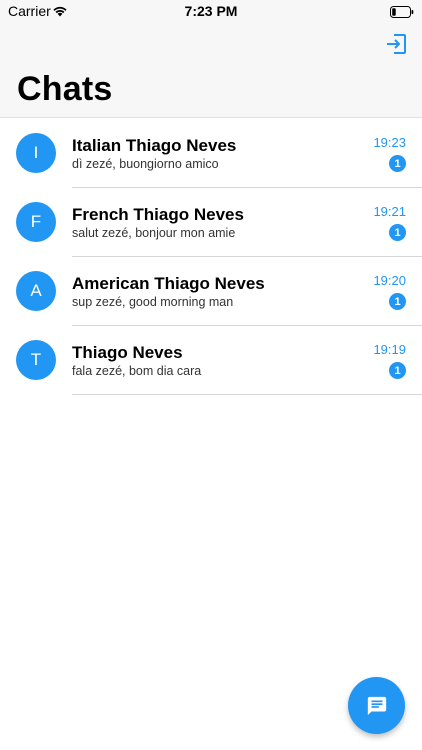 Image resolution: width=422 pixels, height=750 pixels. What do you see at coordinates (389, 211) in the screenshot?
I see `chat-time: 19:21` at bounding box center [389, 211].